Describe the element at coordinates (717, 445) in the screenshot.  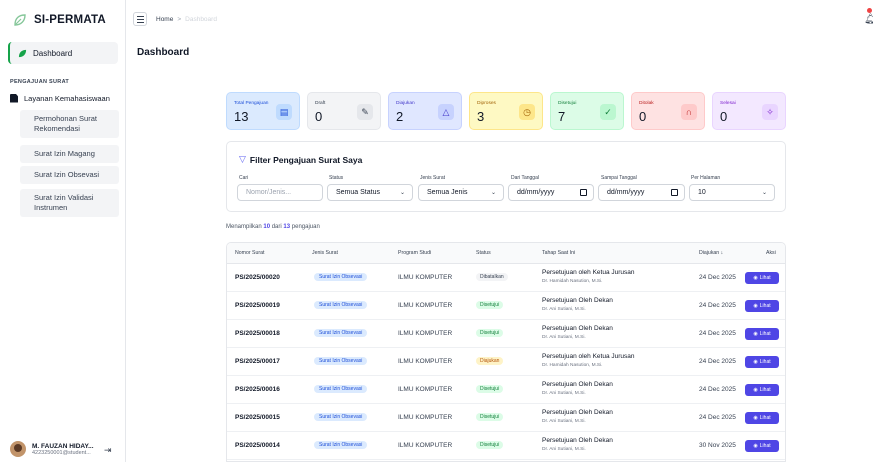
I see `diajukan-date: 30 Nov 2025` at that location.